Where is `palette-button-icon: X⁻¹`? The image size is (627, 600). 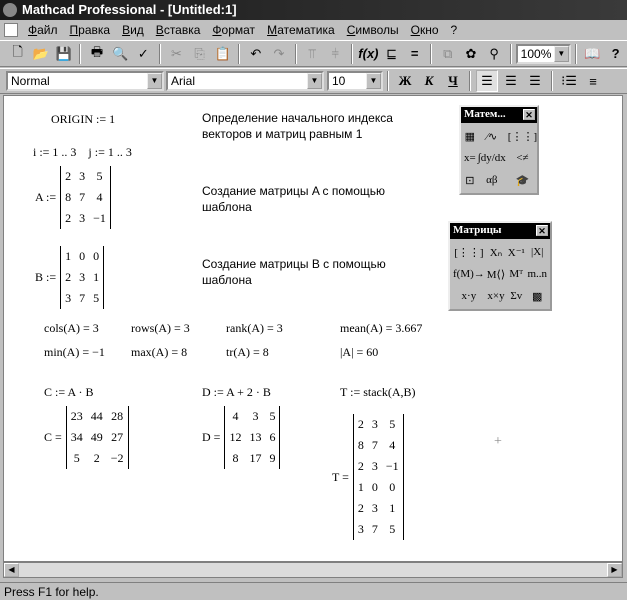
palette-button-icon: X⁻¹ is located at coordinates (516, 252).